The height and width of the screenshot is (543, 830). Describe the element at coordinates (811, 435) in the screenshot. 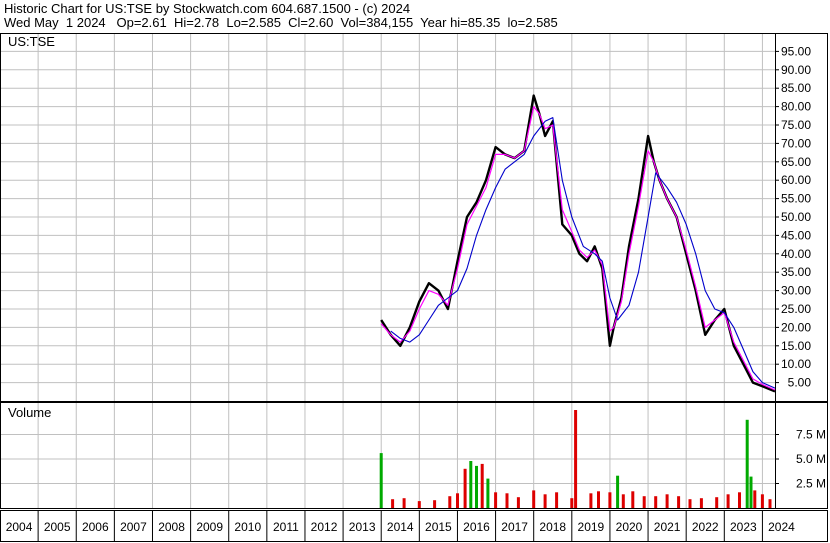

I see `volume-tick-label: 7.5 M` at that location.